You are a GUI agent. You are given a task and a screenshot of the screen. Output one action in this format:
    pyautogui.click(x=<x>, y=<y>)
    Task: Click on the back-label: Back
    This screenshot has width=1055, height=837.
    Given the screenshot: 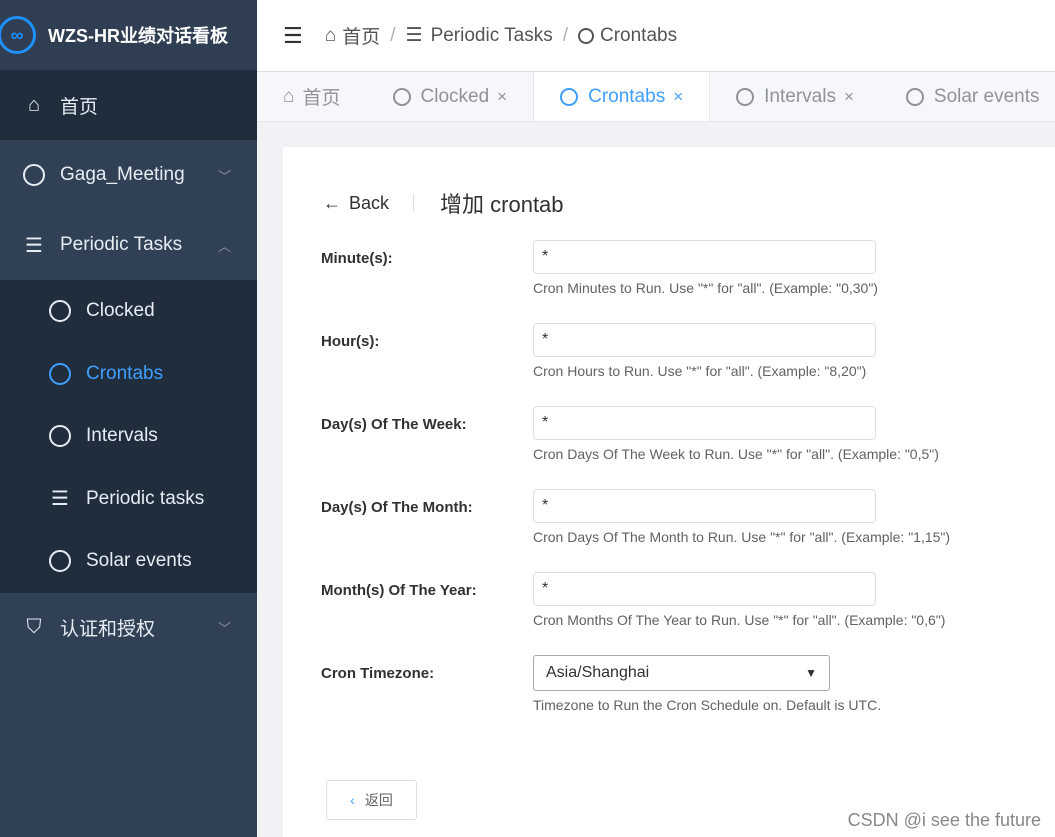 What is the action you would take?
    pyautogui.click(x=369, y=202)
    